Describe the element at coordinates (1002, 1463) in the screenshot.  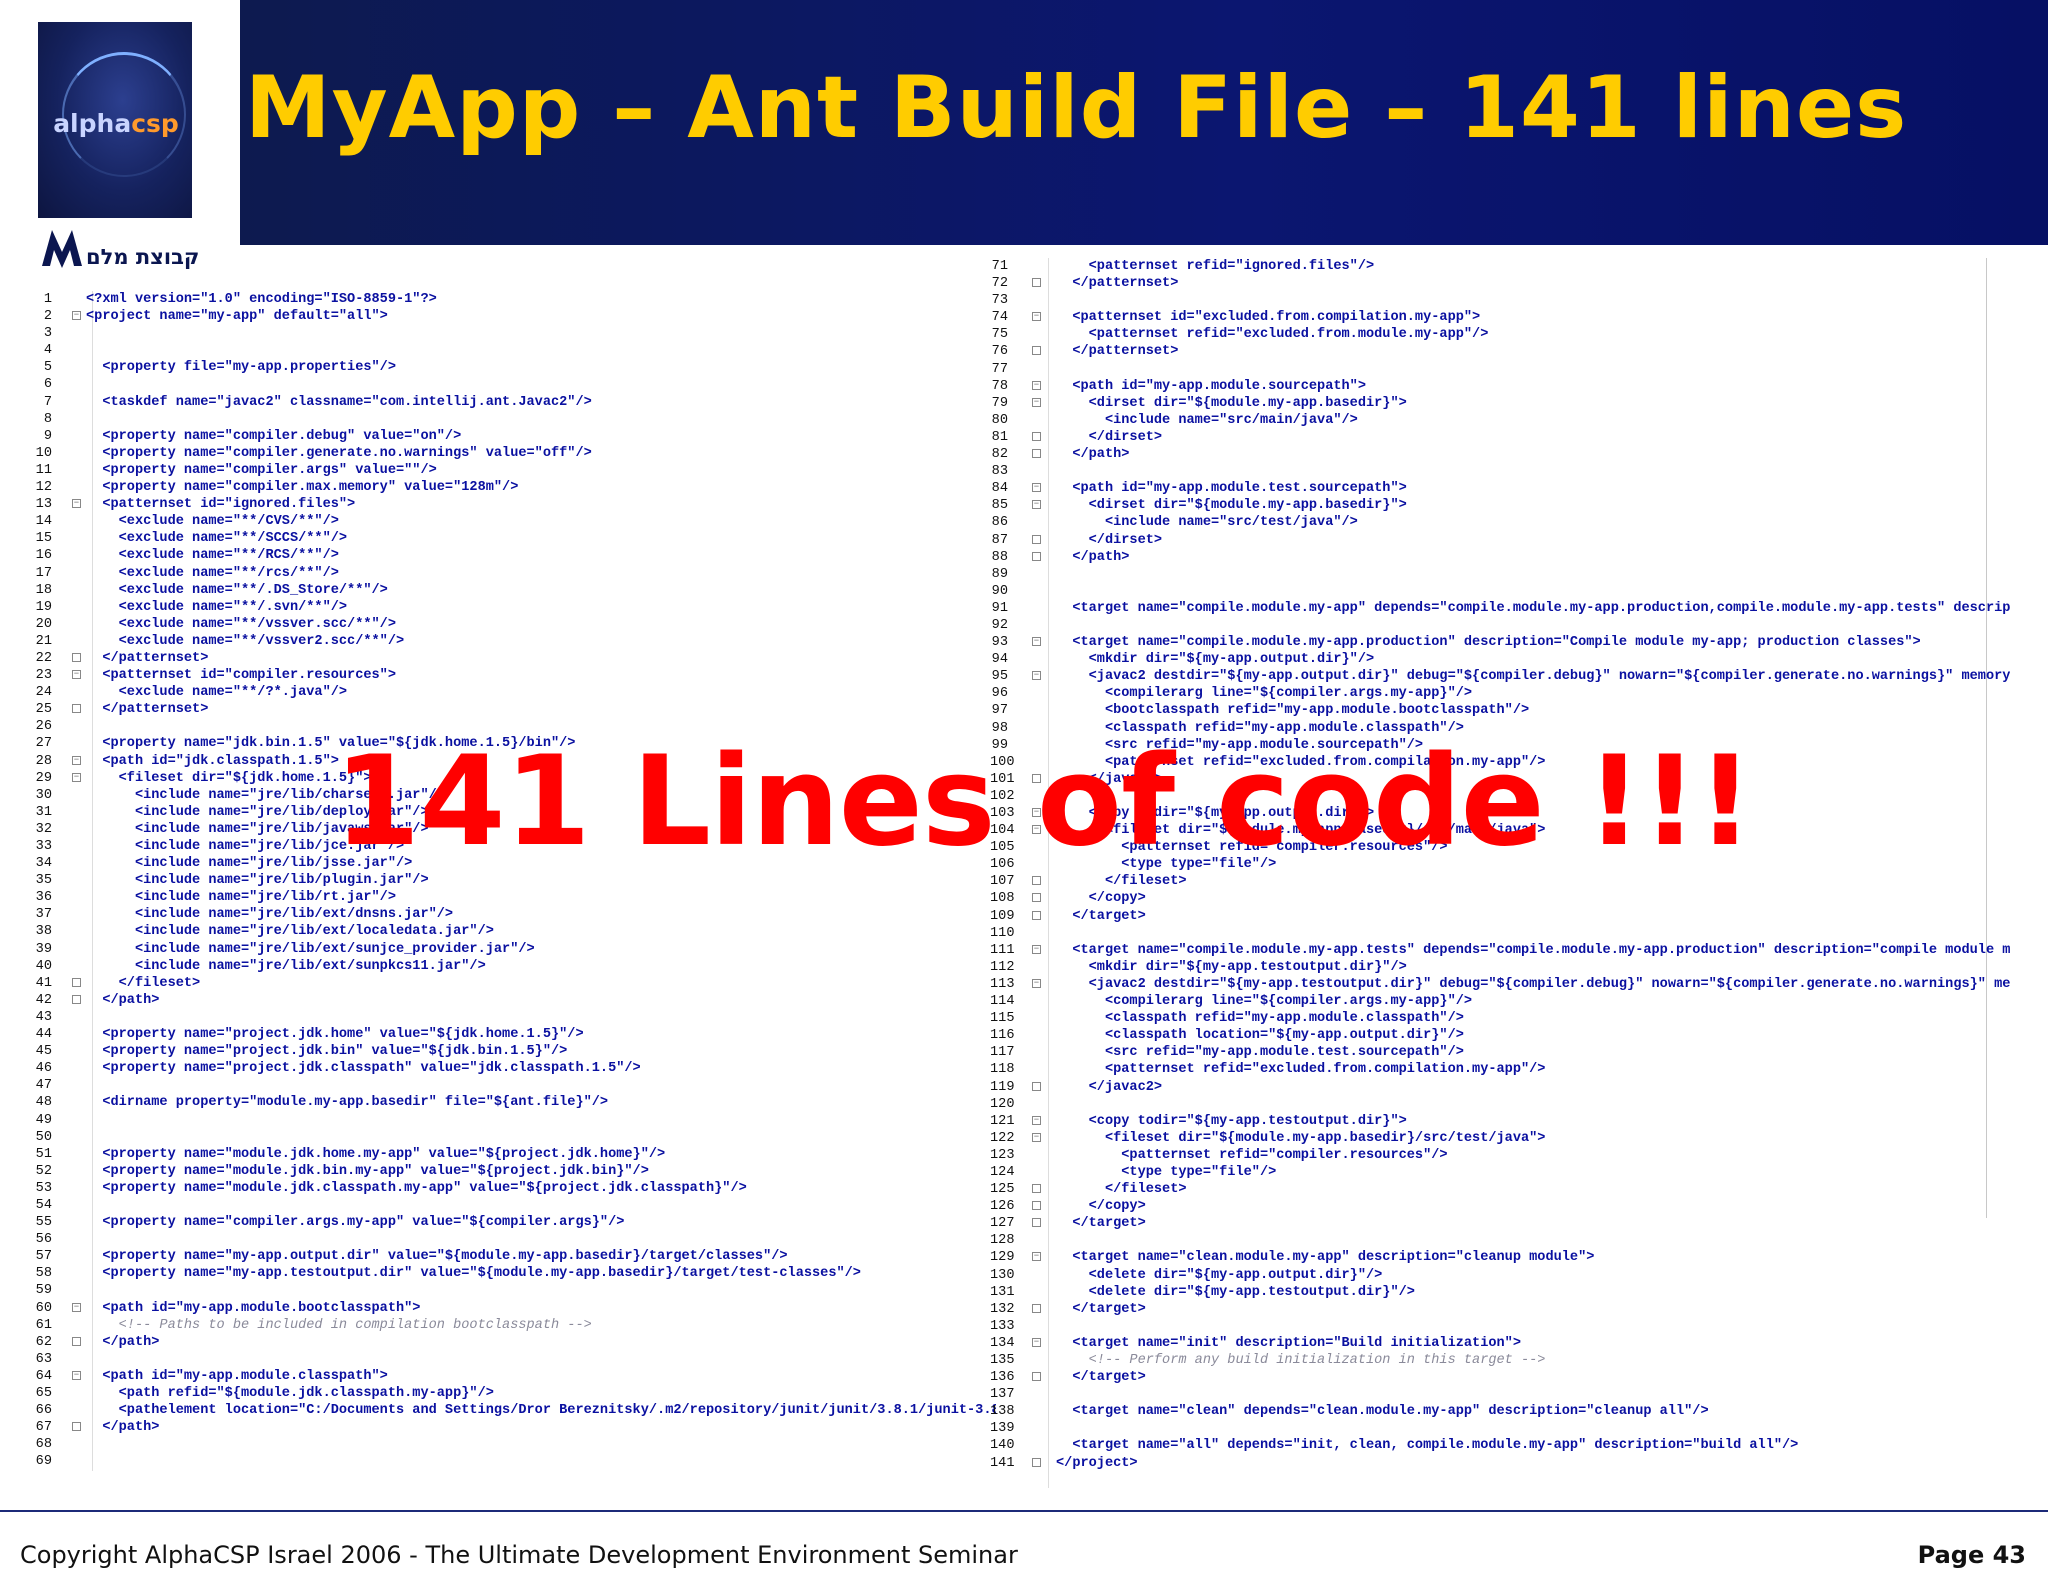
I see `line-number: 141` at that location.